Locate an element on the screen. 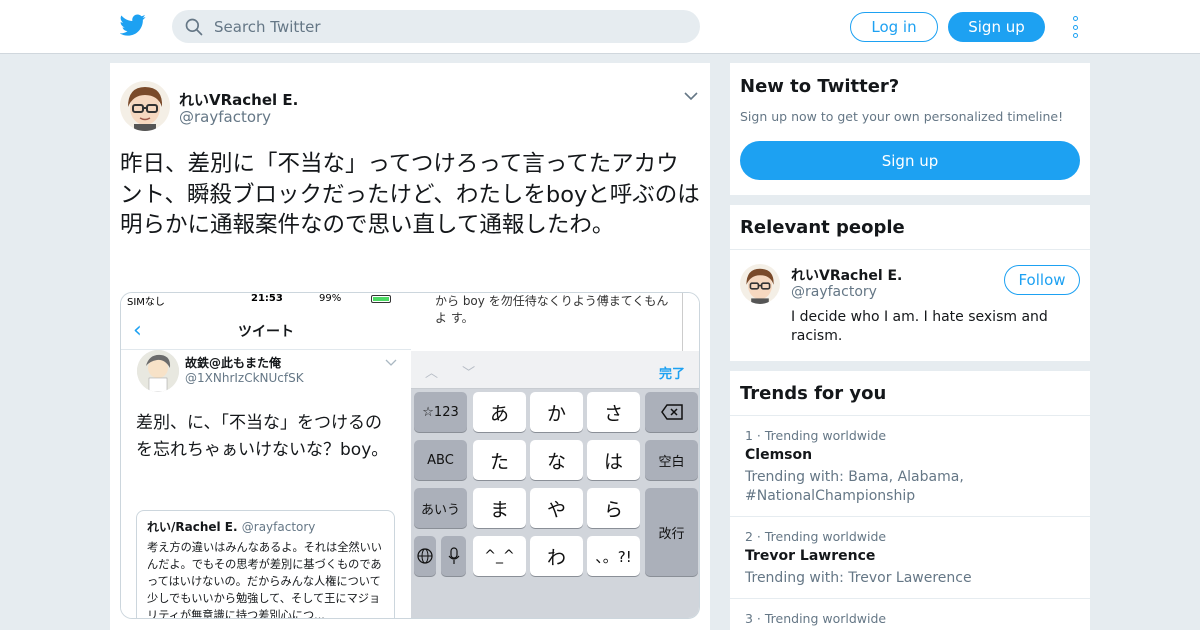  keyboard-arrow-icons: ︿ ﹀ is located at coordinates (455, 373).